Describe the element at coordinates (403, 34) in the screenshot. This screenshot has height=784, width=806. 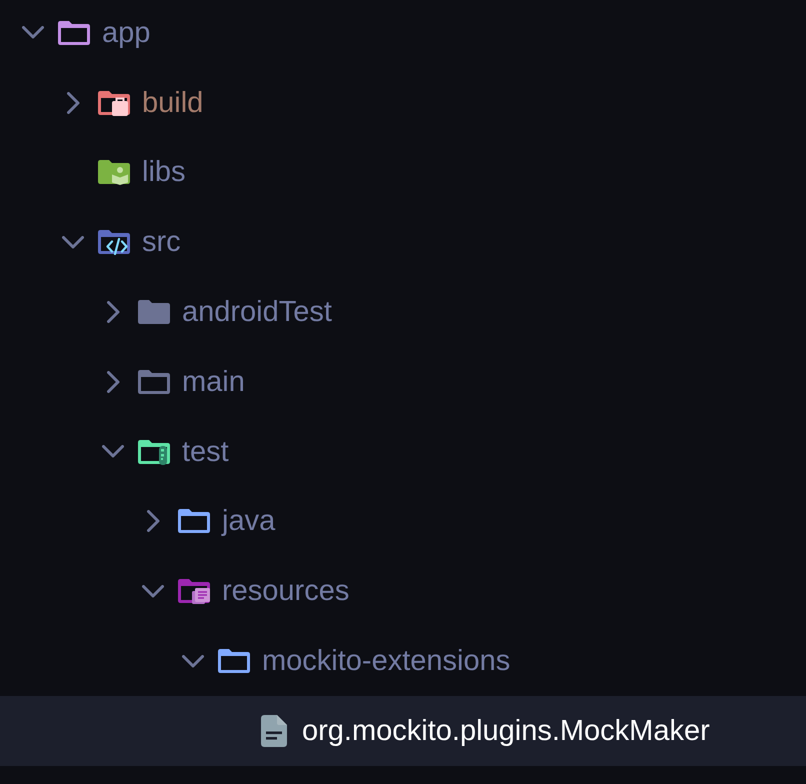
I see `tree-item: app` at that location.